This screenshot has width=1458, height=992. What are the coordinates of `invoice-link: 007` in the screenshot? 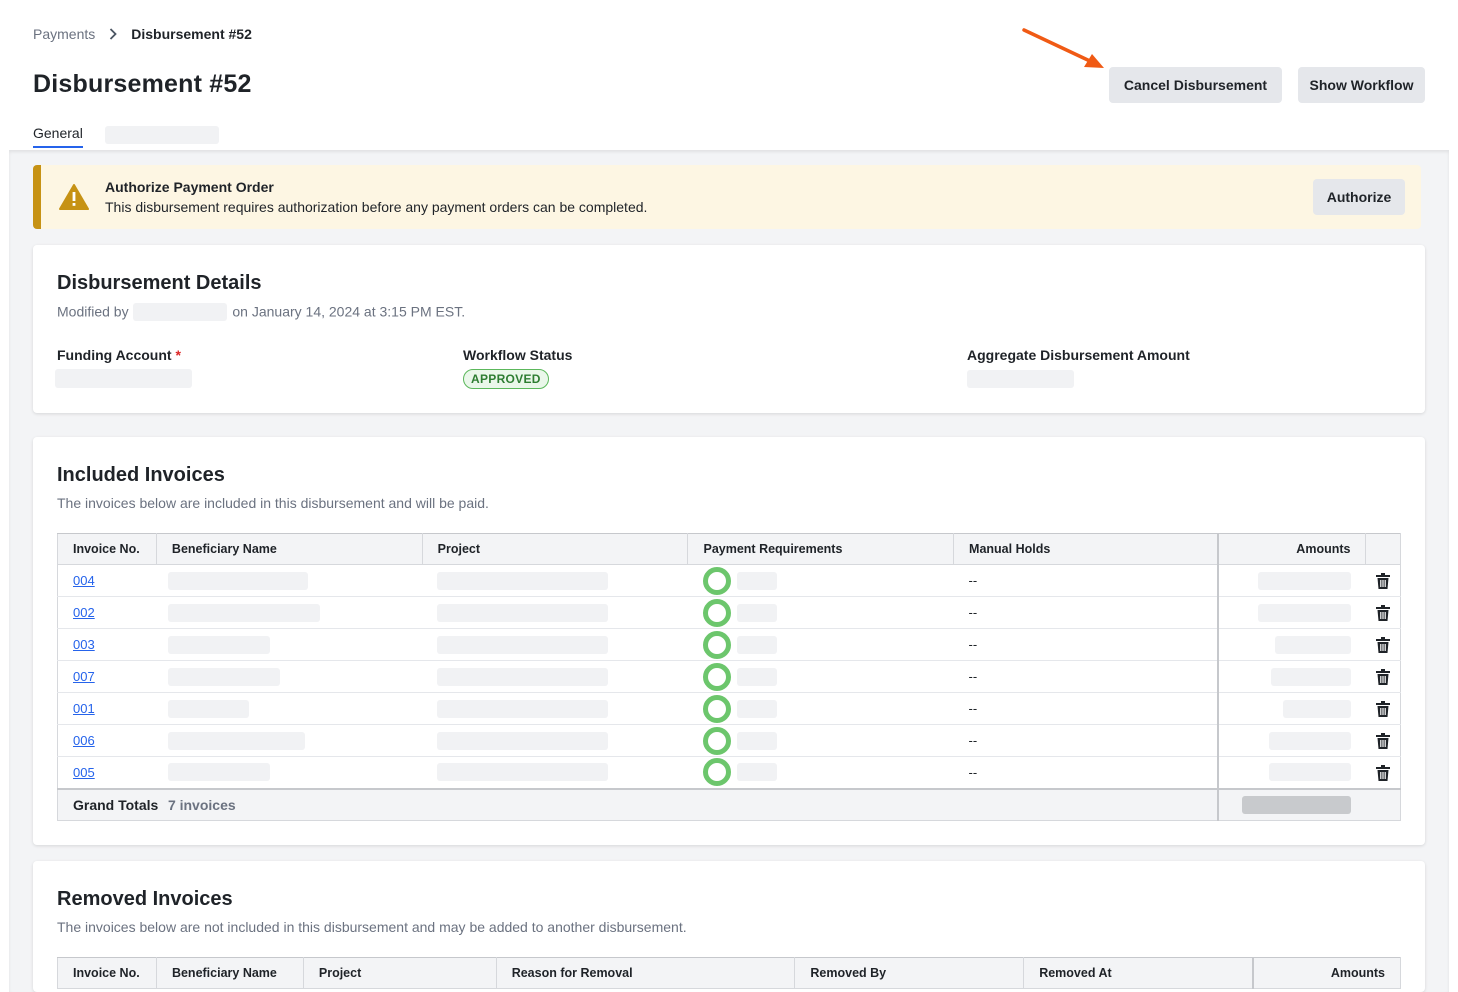 It's located at (84, 676).